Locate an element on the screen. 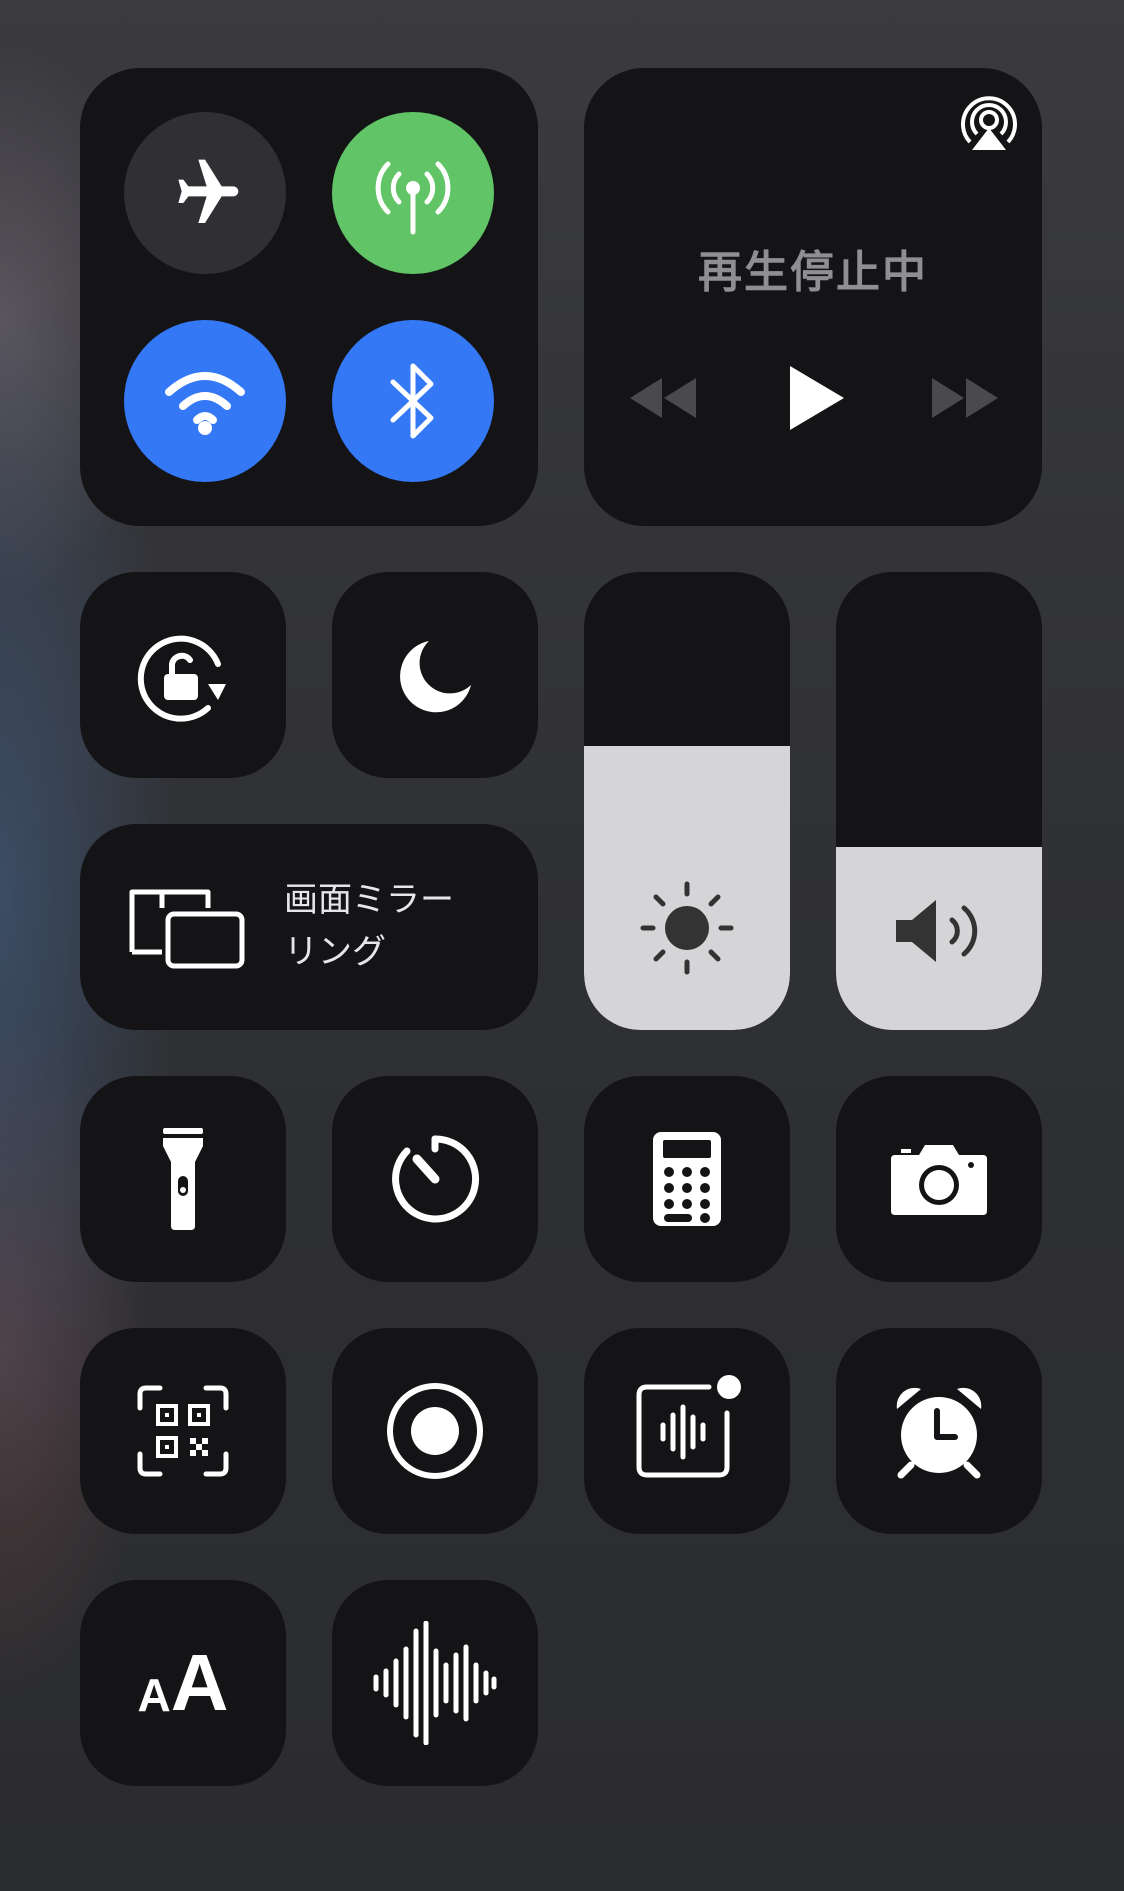  camera-button is located at coordinates (939, 1179).